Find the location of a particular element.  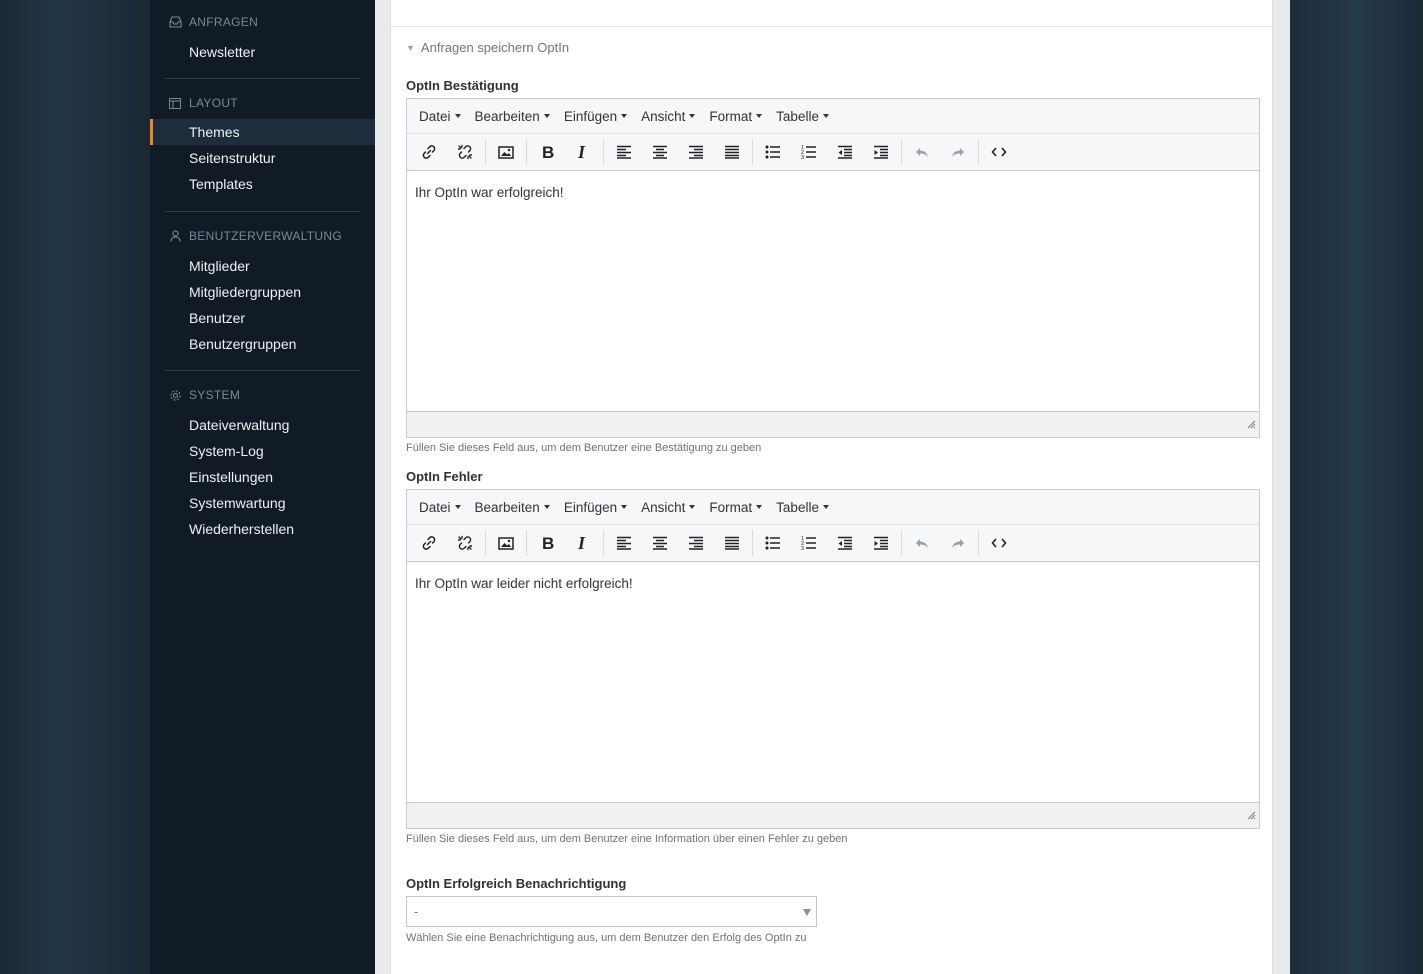

sidebar-item-newsletter: Newsletter is located at coordinates (262, 52).